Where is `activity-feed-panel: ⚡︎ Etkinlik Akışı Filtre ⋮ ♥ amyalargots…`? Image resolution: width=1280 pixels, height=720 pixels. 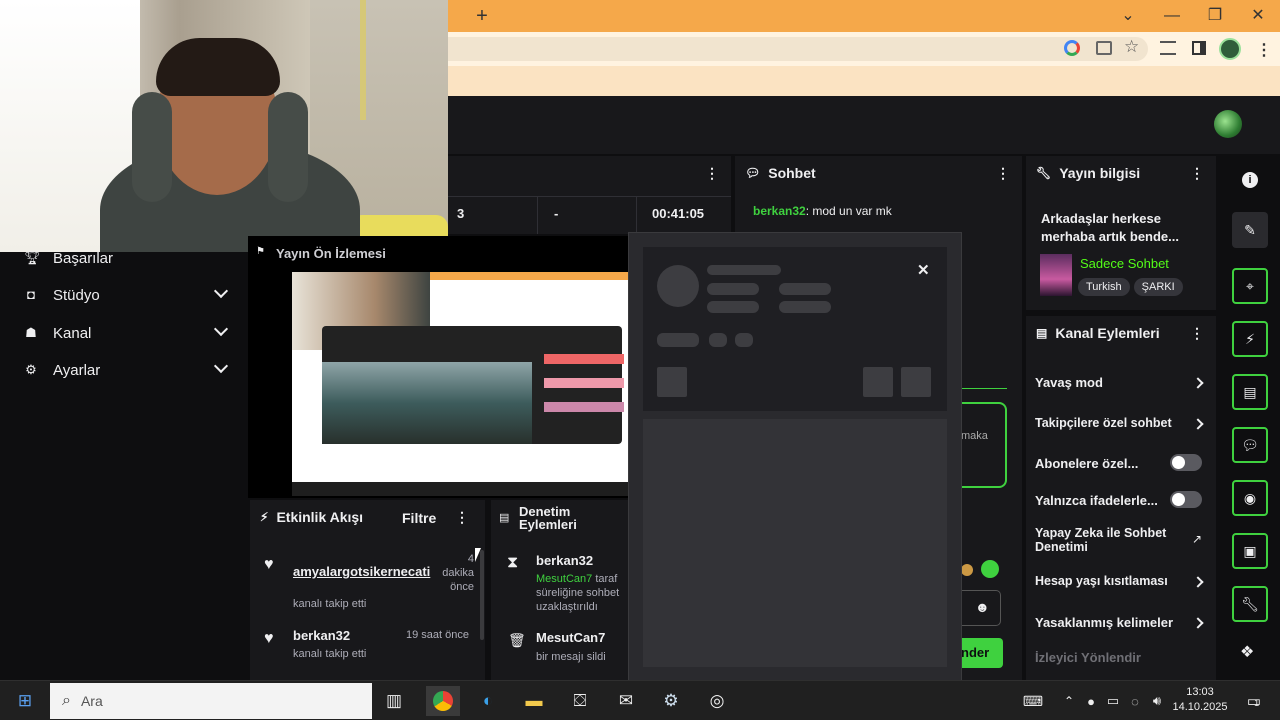
activity-feed-panel: ⚡︎ Etkinlik Akışı Filtre ⋮ ♥ amyalargots… is located at coordinates (367, 590).